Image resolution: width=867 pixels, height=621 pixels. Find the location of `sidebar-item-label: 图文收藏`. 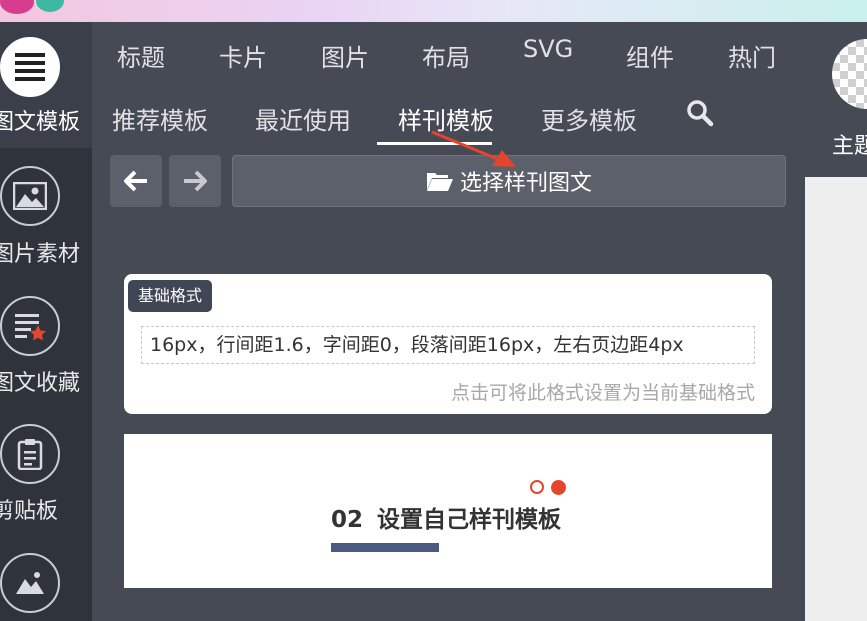

sidebar-item-label: 图文收藏 is located at coordinates (40, 383).